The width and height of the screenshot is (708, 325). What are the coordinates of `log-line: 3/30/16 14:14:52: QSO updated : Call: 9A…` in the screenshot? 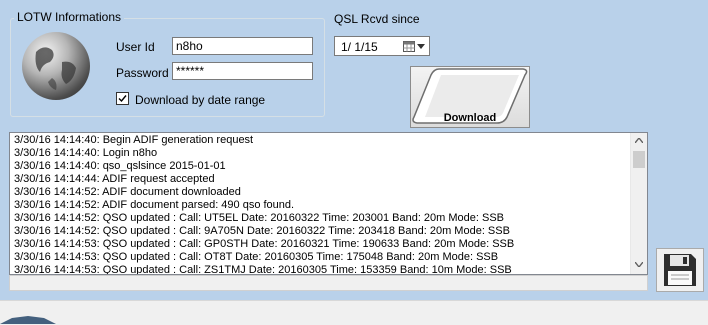 It's located at (262, 231).